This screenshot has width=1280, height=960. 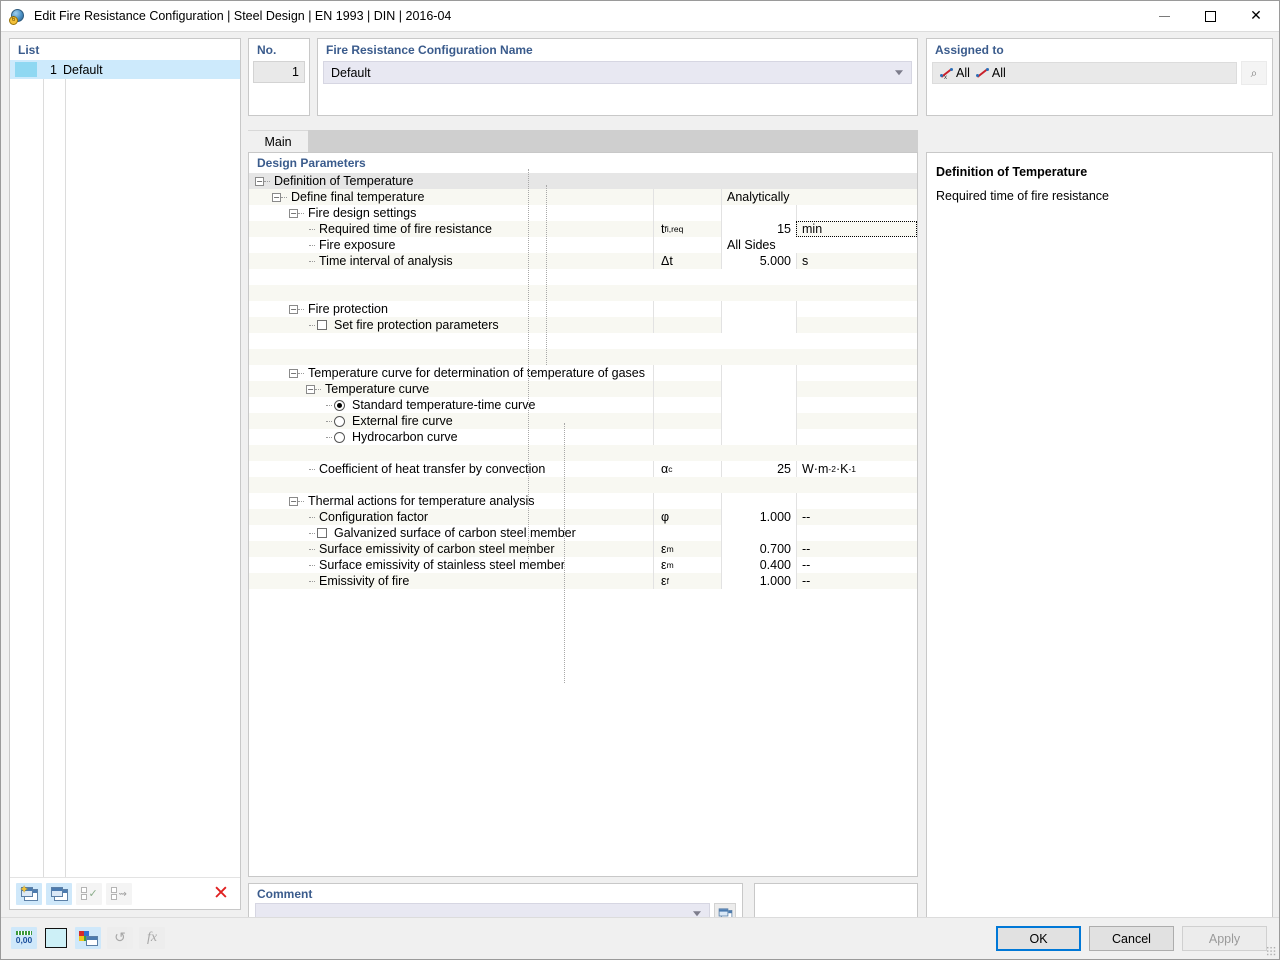 I want to click on tree-row-value: 0.400, so click(x=758, y=565).